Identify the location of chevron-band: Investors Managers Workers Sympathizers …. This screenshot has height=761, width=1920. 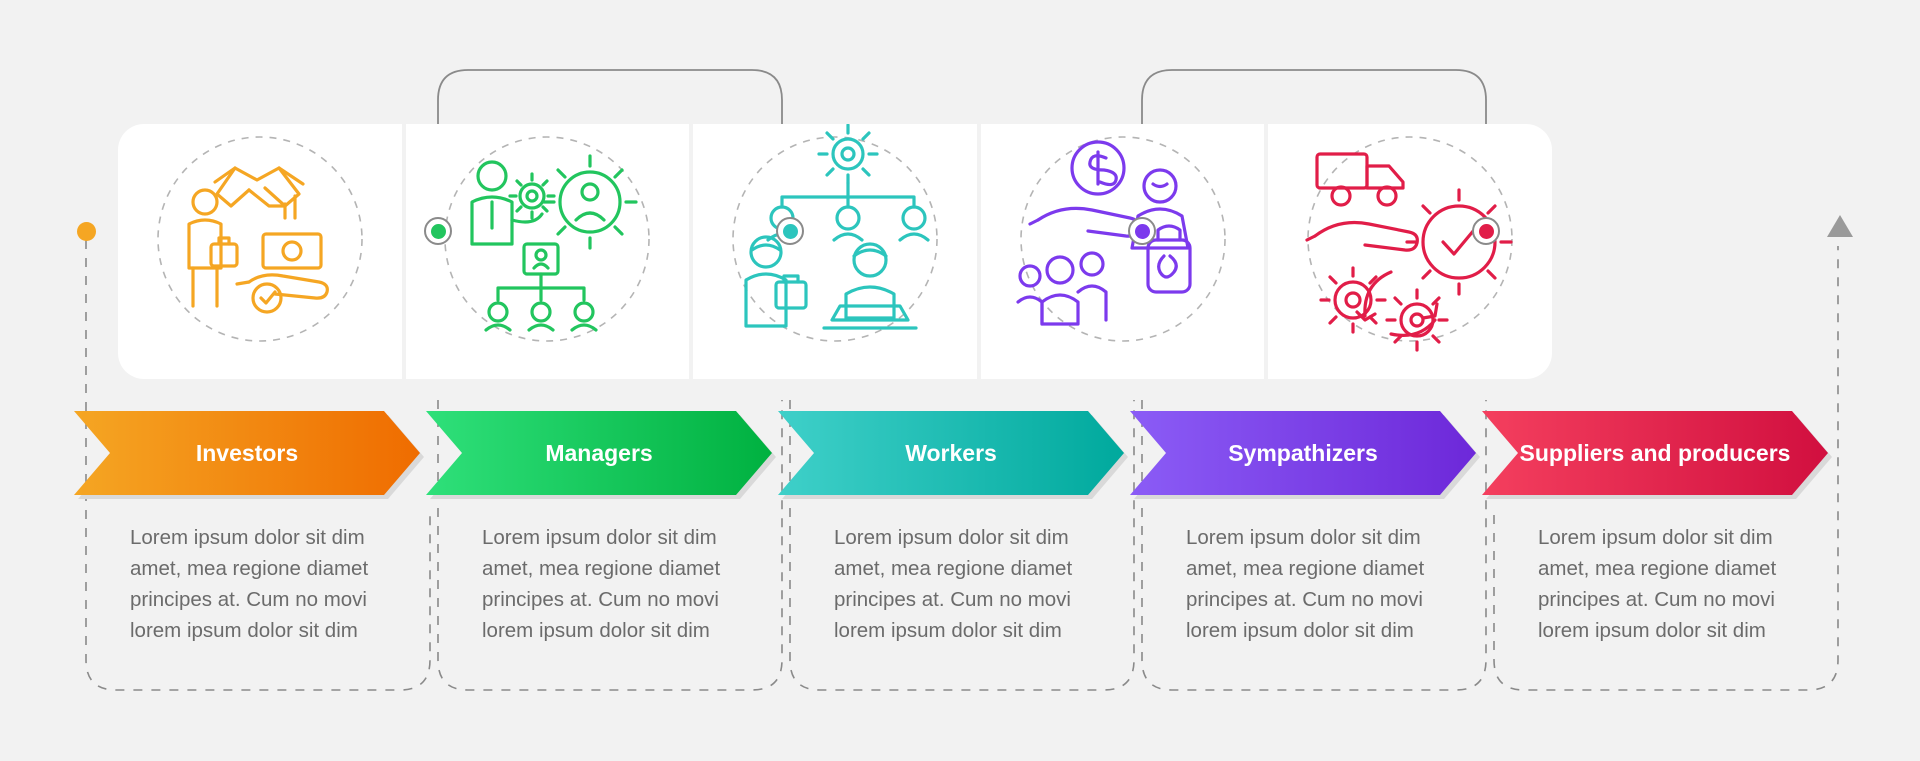
(824, 453).